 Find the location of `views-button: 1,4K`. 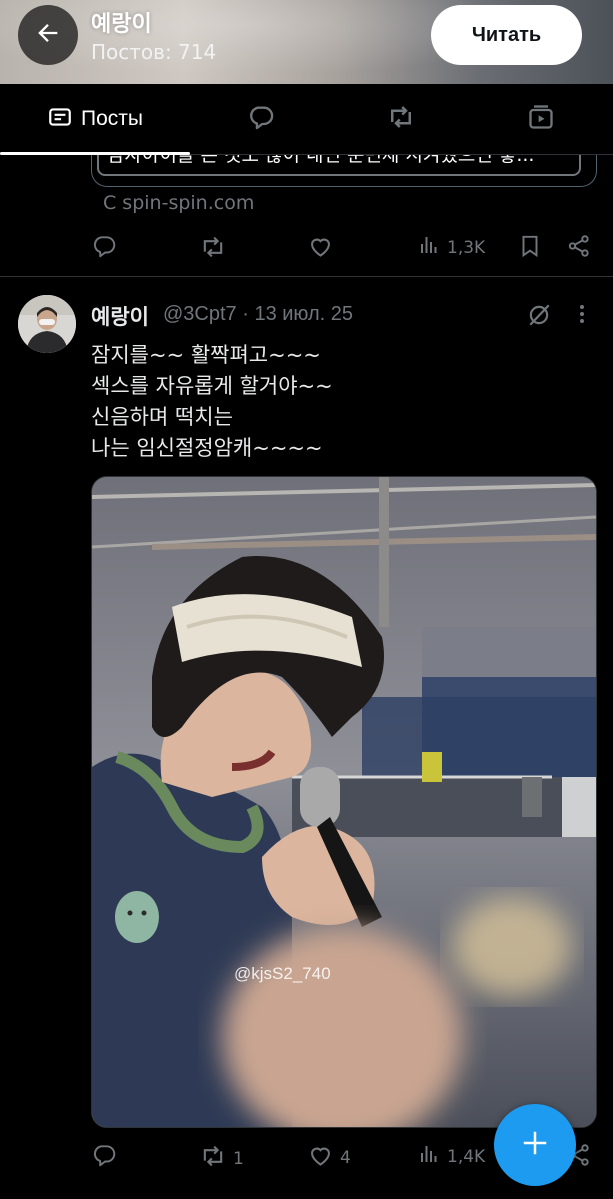

views-button: 1,4K is located at coordinates (451, 1156).